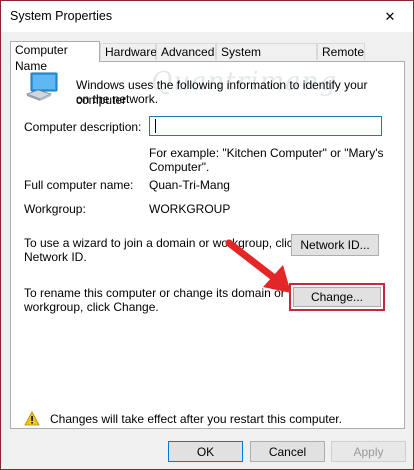  Describe the element at coordinates (55, 57) in the screenshot. I see `tab-computer-name: Computer Name` at that location.